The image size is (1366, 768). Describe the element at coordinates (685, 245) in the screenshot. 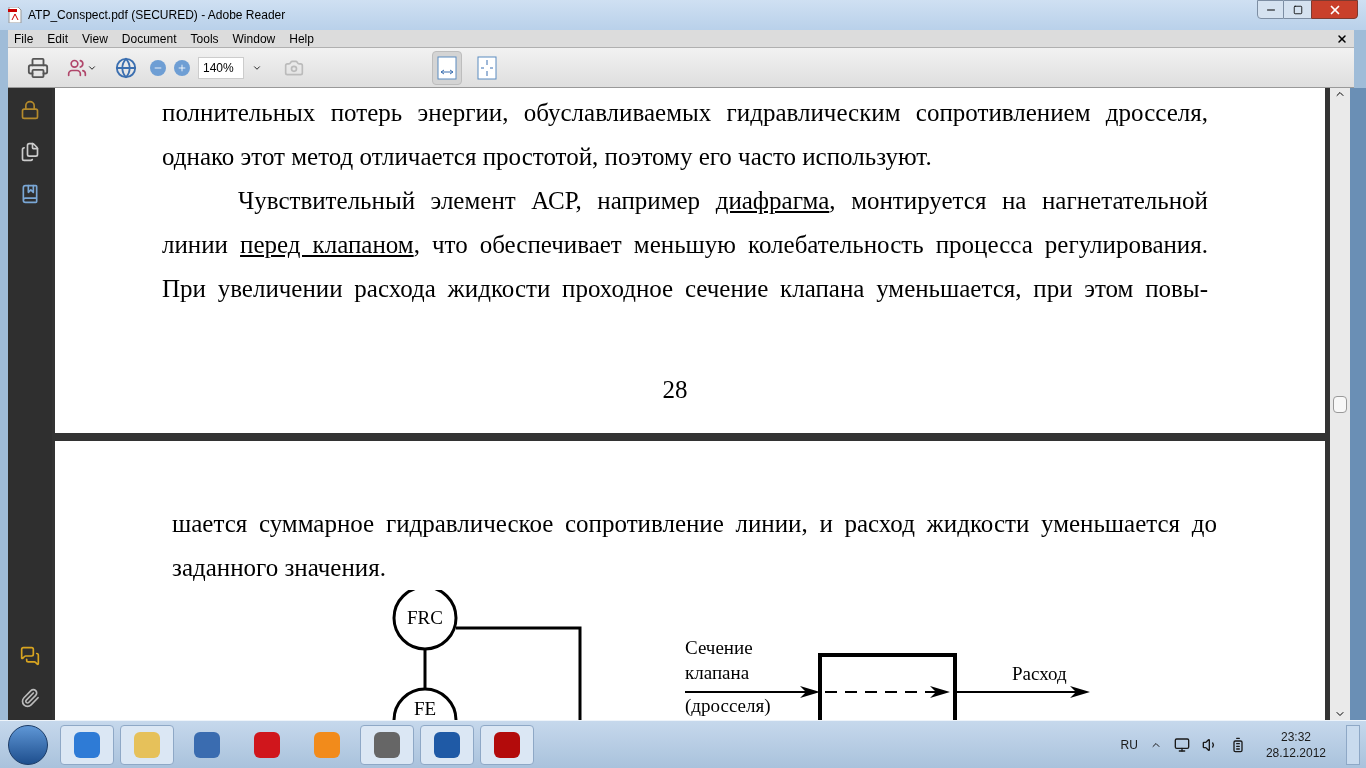

I see `paragraph: Чувствительный элемент АСР, например диафрагма, монтируется на нагнетательной линии перед клапаном, что обеспечивает меньшую колебательность процесса регулирования. При увеличении расхода жидкости проходное сечение клапана уменьшается, при этом повы-` at that location.